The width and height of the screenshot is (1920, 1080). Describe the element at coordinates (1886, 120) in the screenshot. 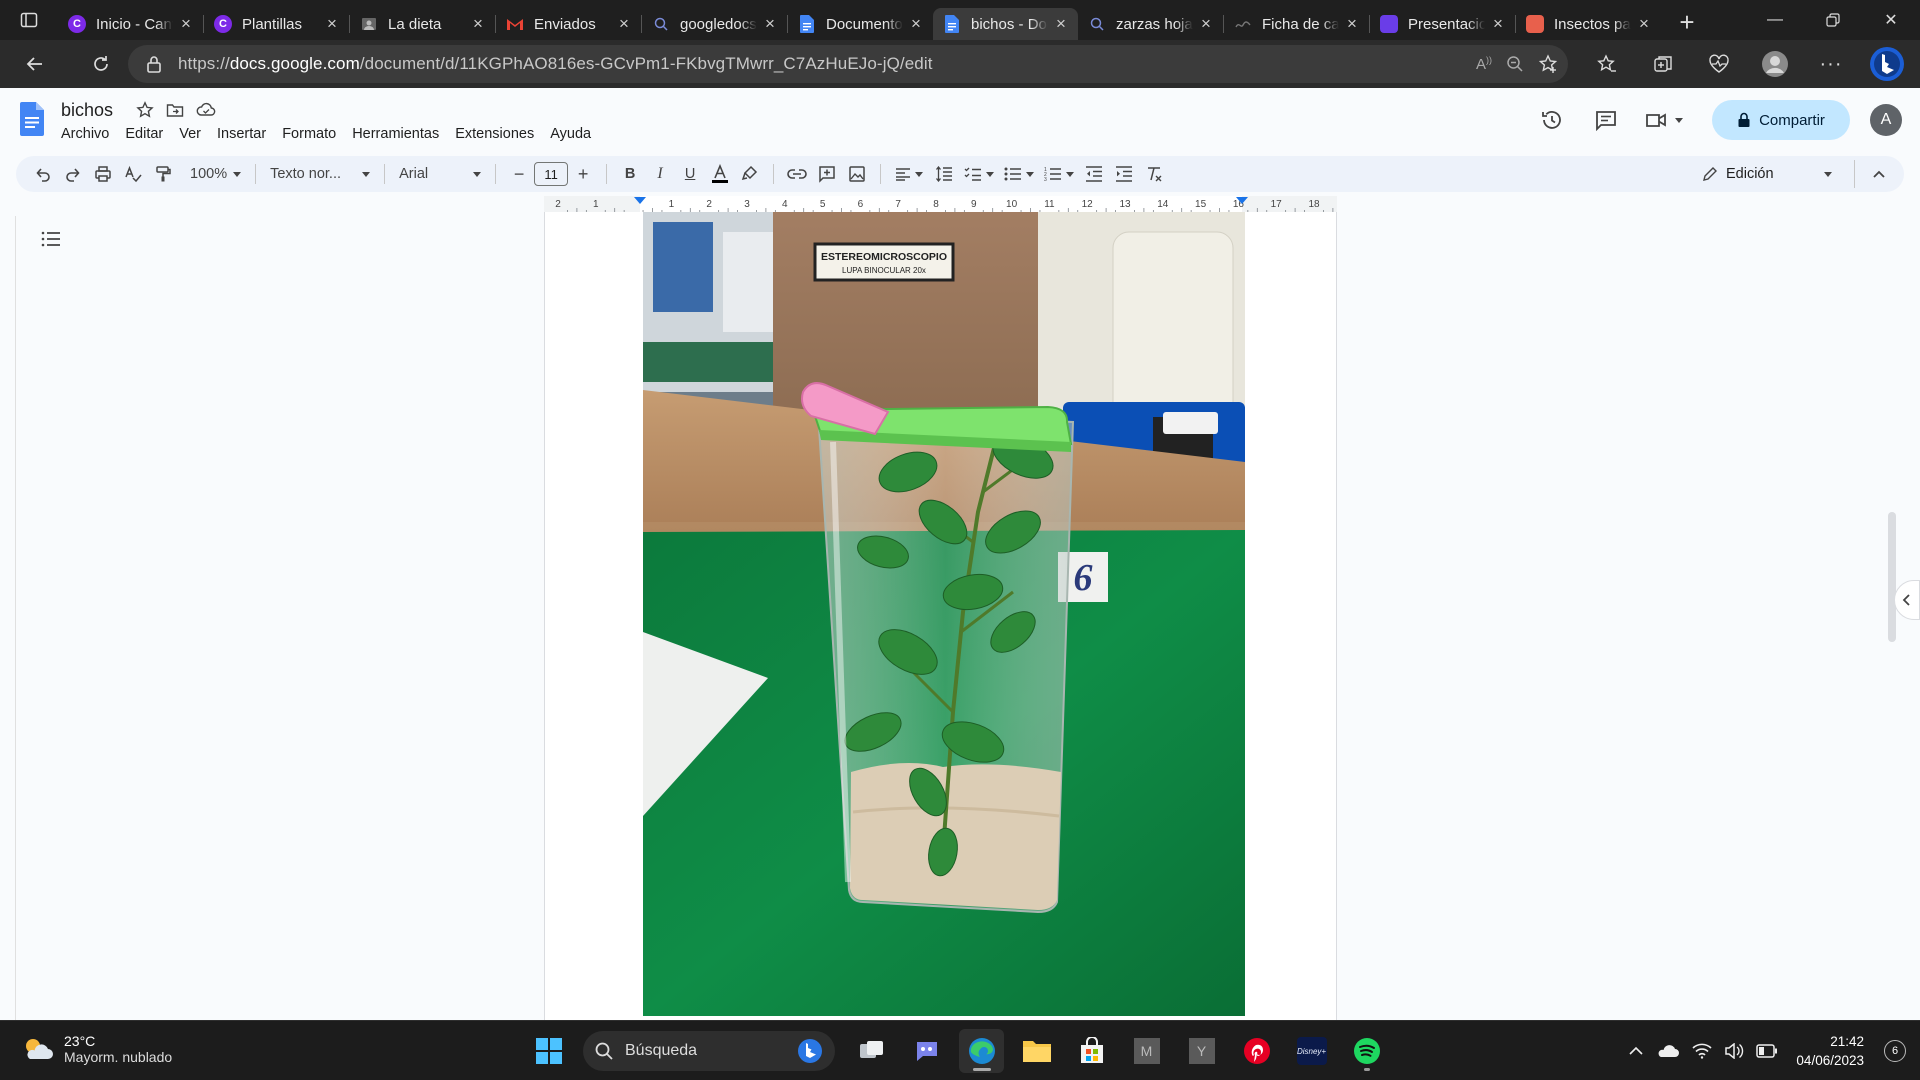

I see `account-avatar: A` at that location.